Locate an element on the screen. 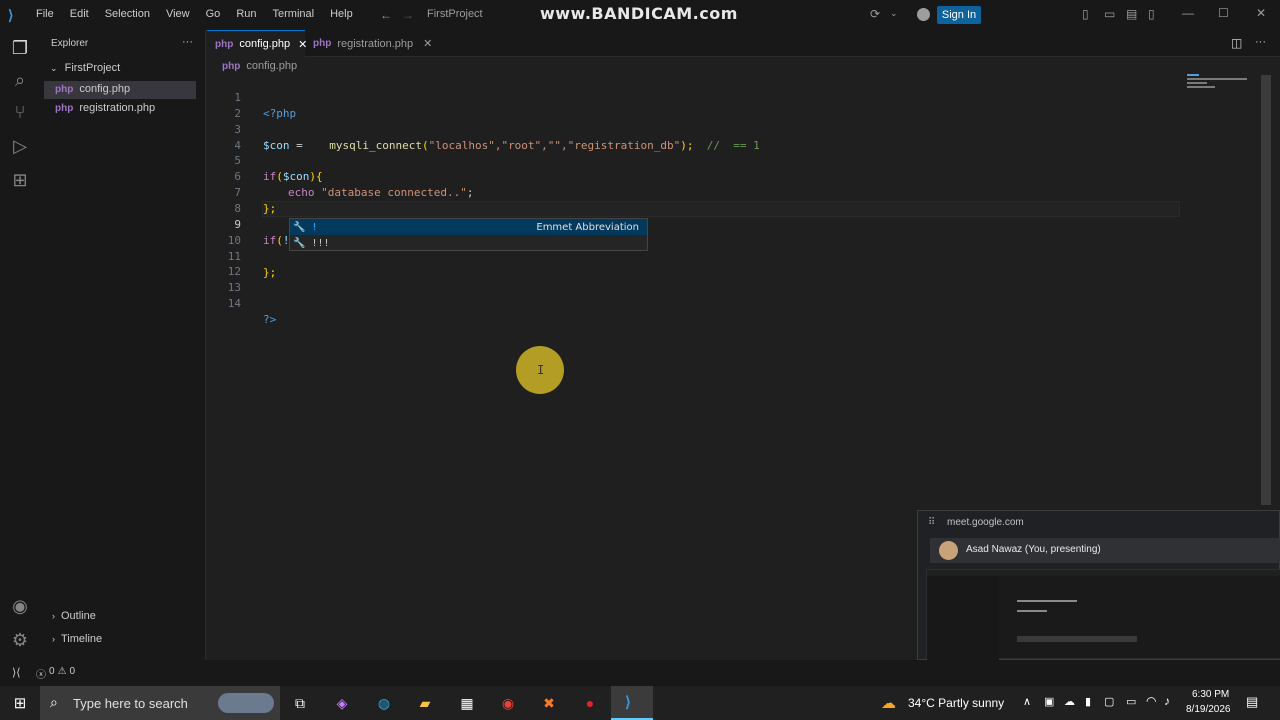 The image size is (1280, 720). taskbar-search-box: ⌕ Type here to search is located at coordinates (160, 703).